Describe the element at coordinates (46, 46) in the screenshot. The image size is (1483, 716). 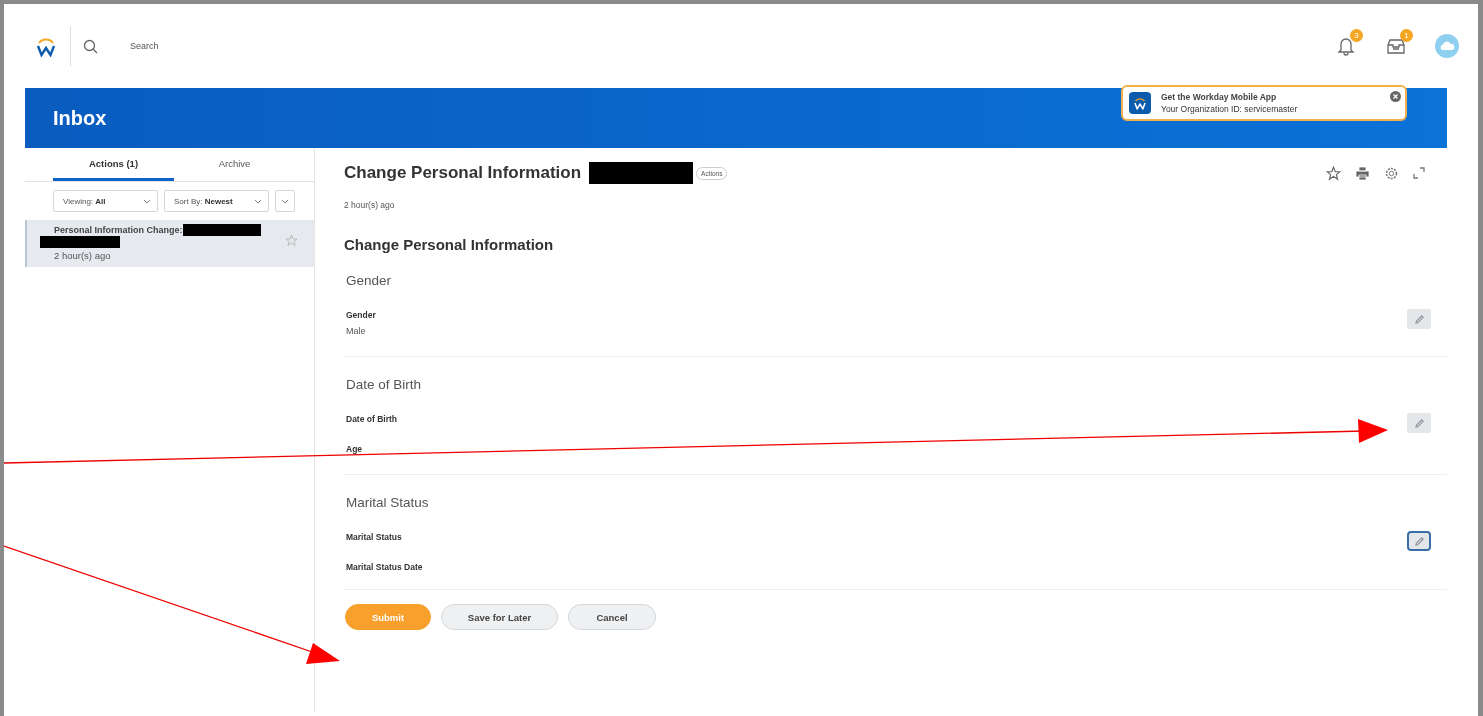
I see `logo-icon` at that location.